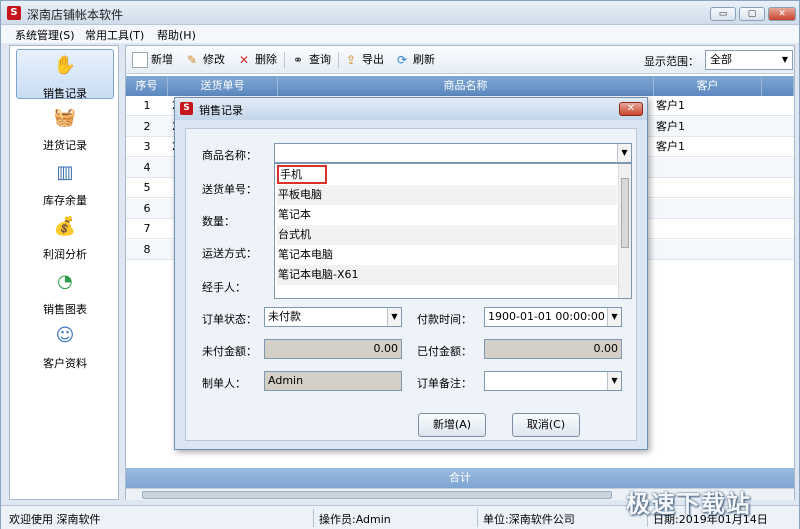  Describe the element at coordinates (402, 60) in the screenshot. I see `refresh-icon: ⟳` at that location.